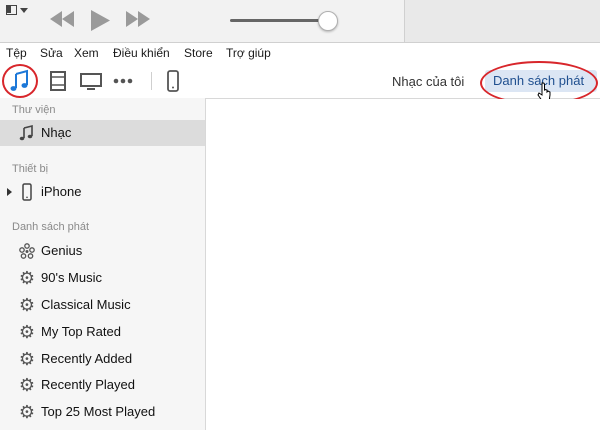 The width and height of the screenshot is (600, 430). What do you see at coordinates (18, 11) in the screenshot?
I see `window-menu-button` at bounding box center [18, 11].